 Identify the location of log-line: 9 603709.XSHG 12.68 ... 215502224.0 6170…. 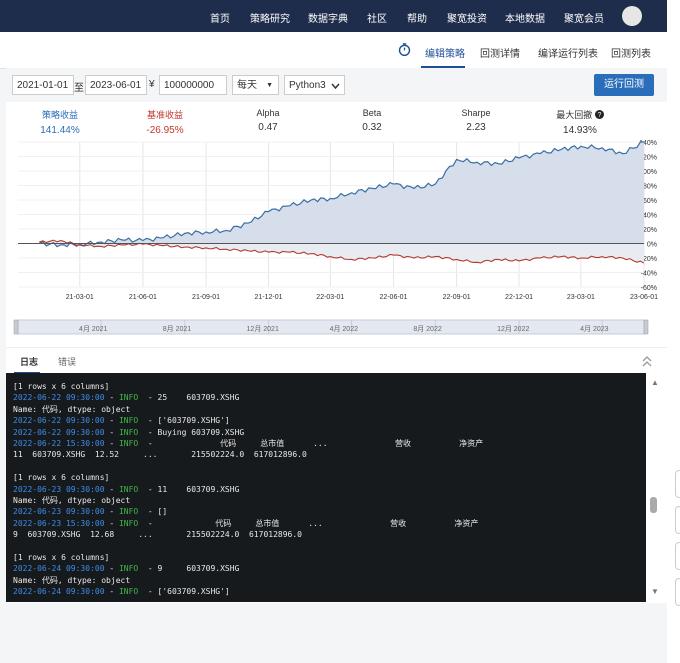
(326, 534).